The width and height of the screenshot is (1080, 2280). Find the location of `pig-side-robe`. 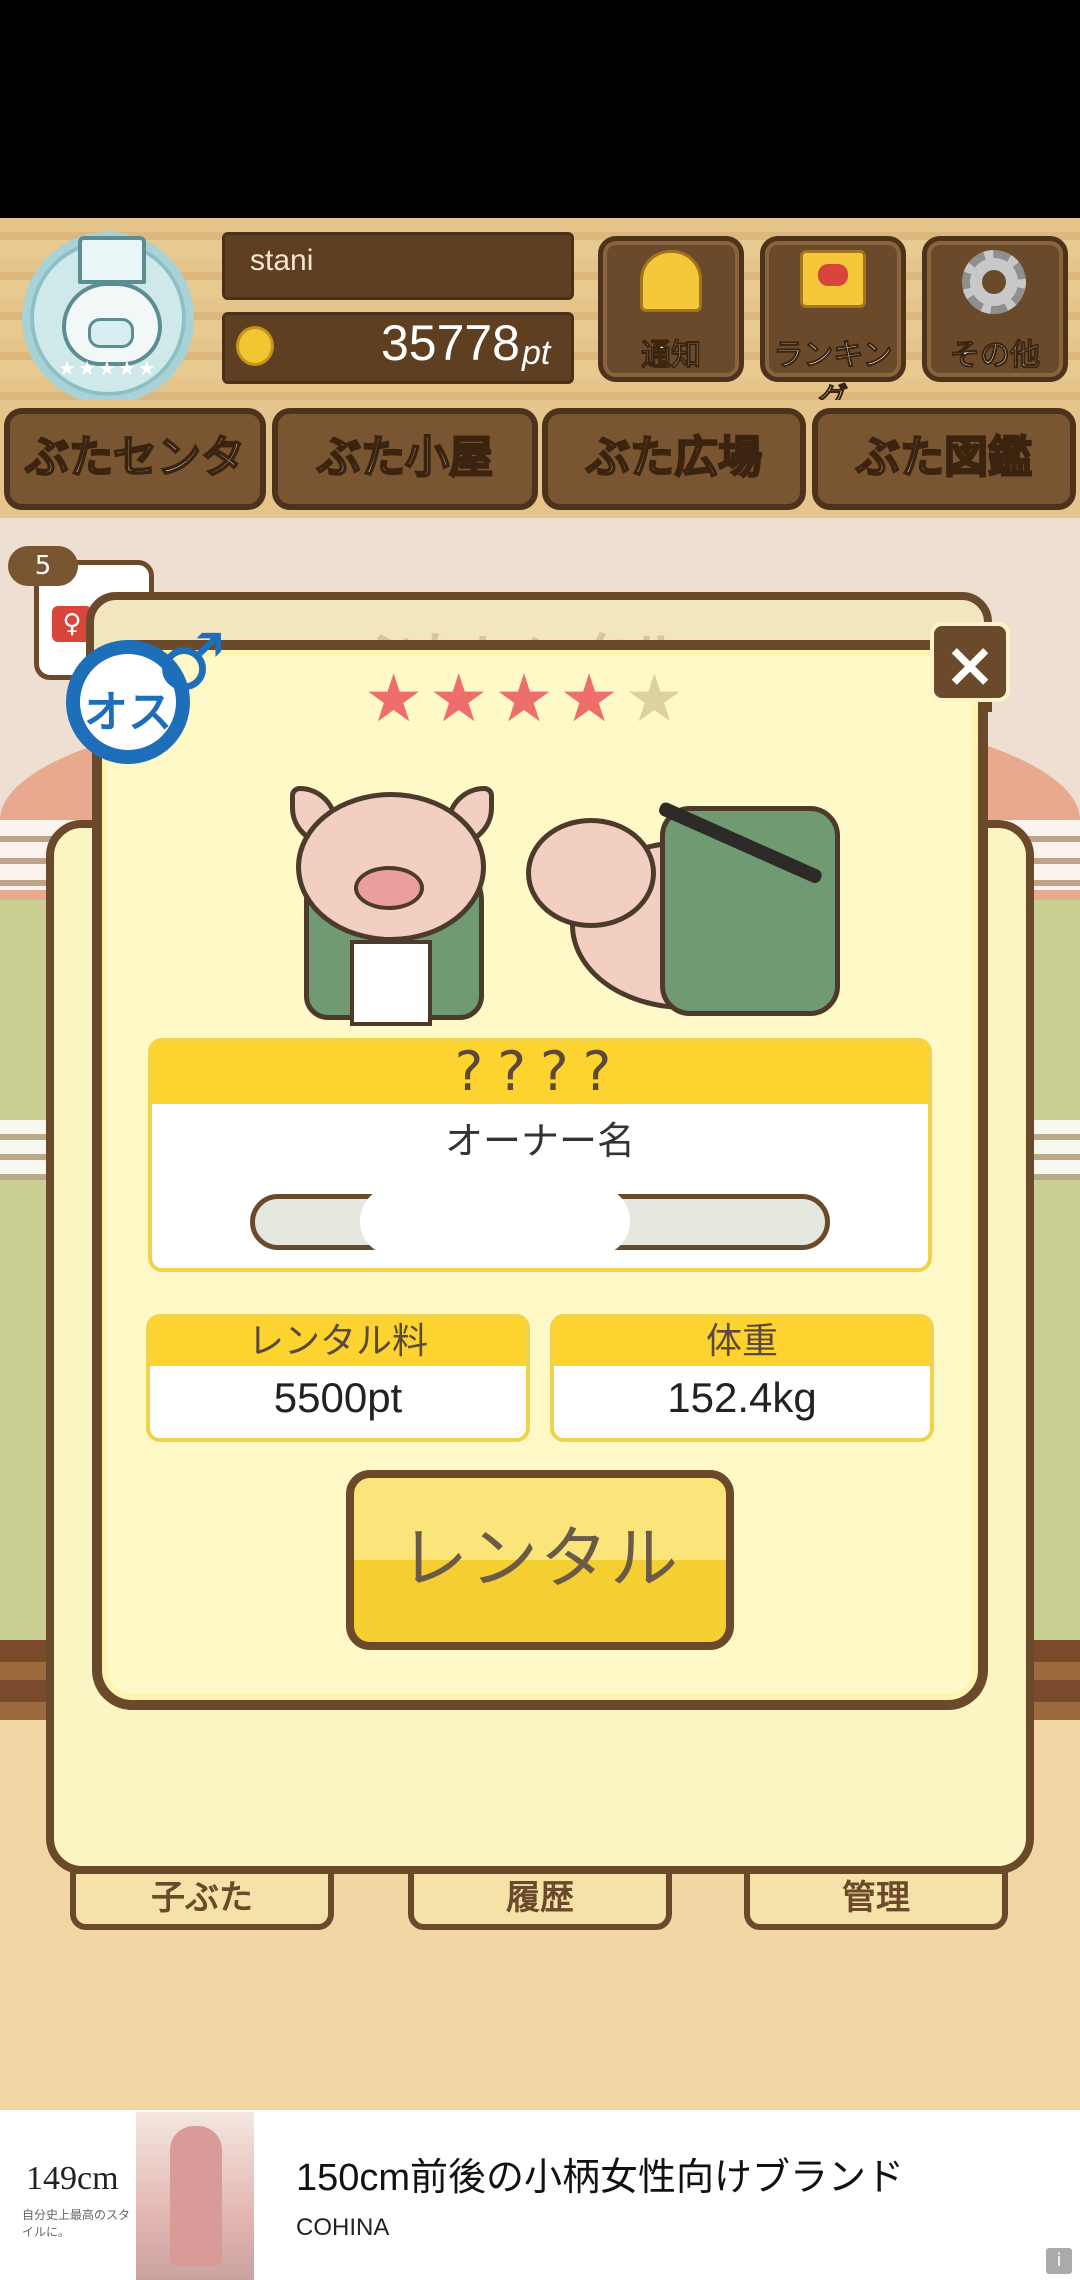

pig-side-robe is located at coordinates (750, 911).